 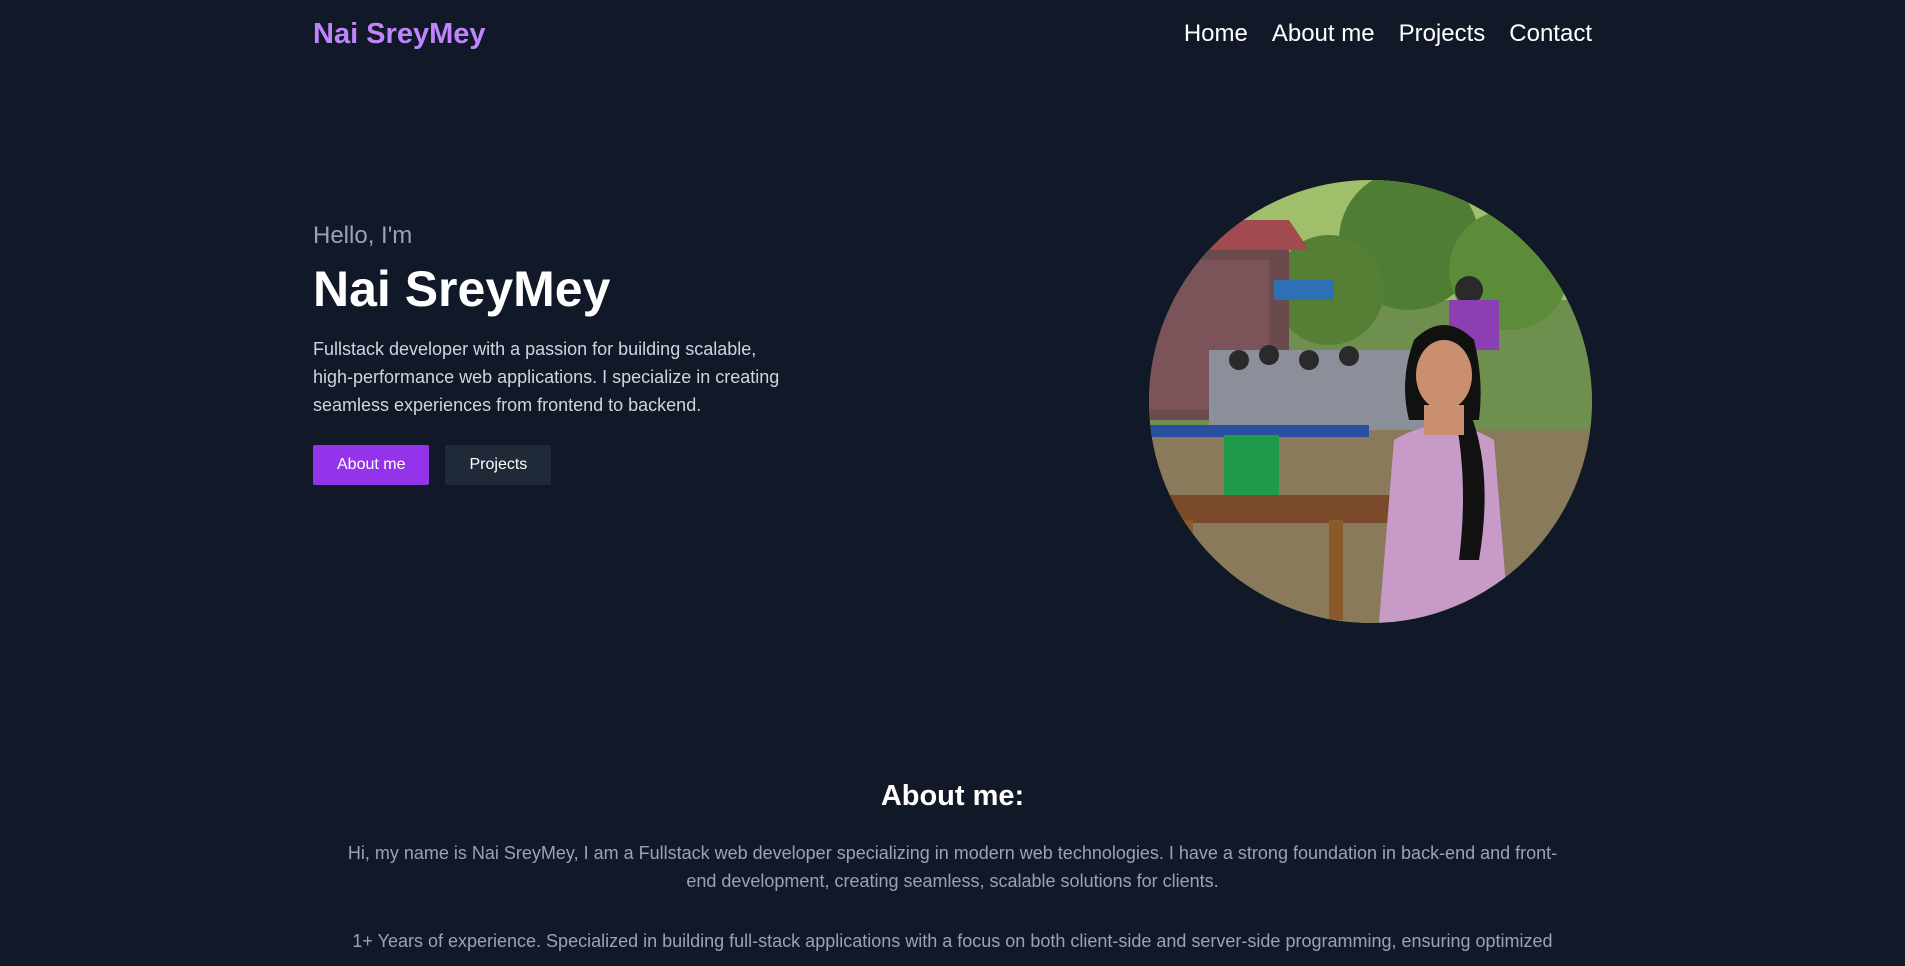 I want to click on nav-contact: Contact, so click(x=1550, y=34).